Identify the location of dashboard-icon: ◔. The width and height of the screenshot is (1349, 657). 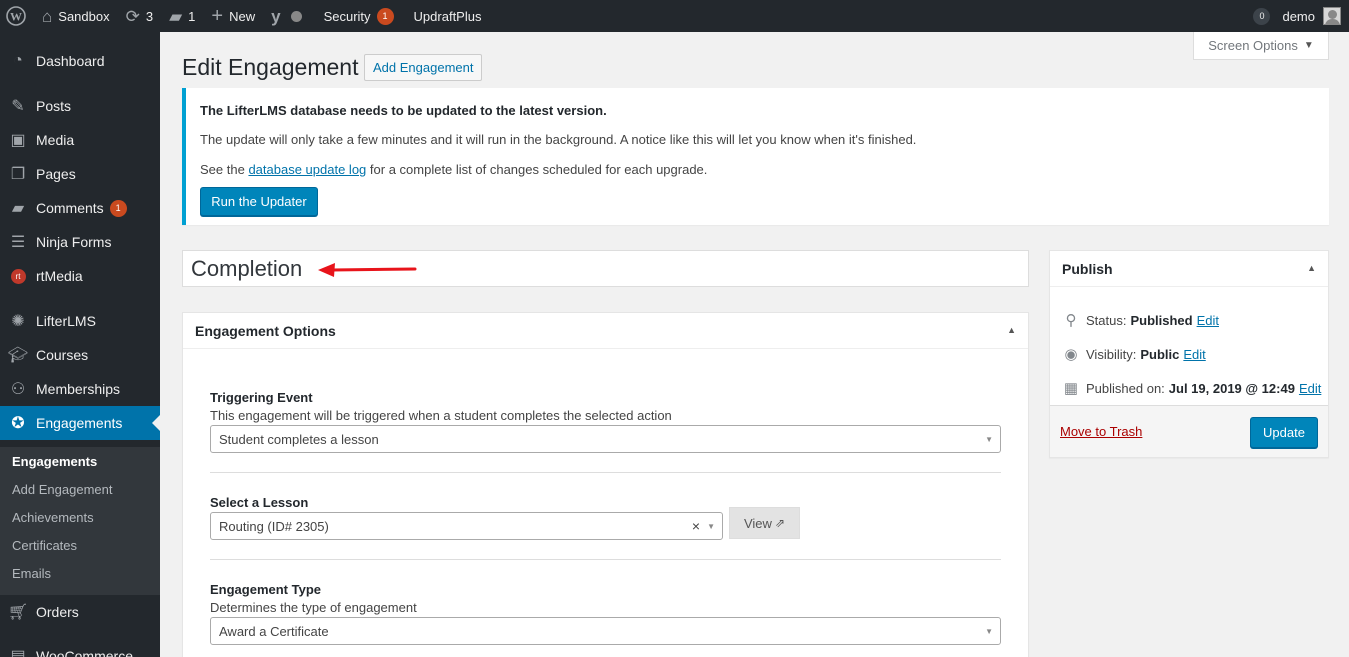
(18, 60).